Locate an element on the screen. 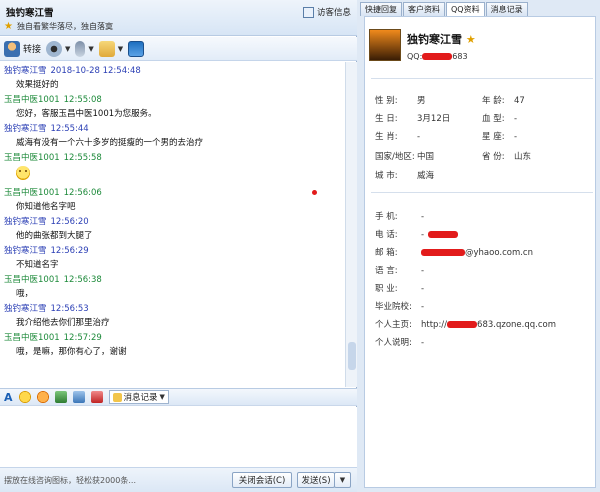 This screenshot has height=492, width=600. field-label: 生 日: is located at coordinates (386, 119).